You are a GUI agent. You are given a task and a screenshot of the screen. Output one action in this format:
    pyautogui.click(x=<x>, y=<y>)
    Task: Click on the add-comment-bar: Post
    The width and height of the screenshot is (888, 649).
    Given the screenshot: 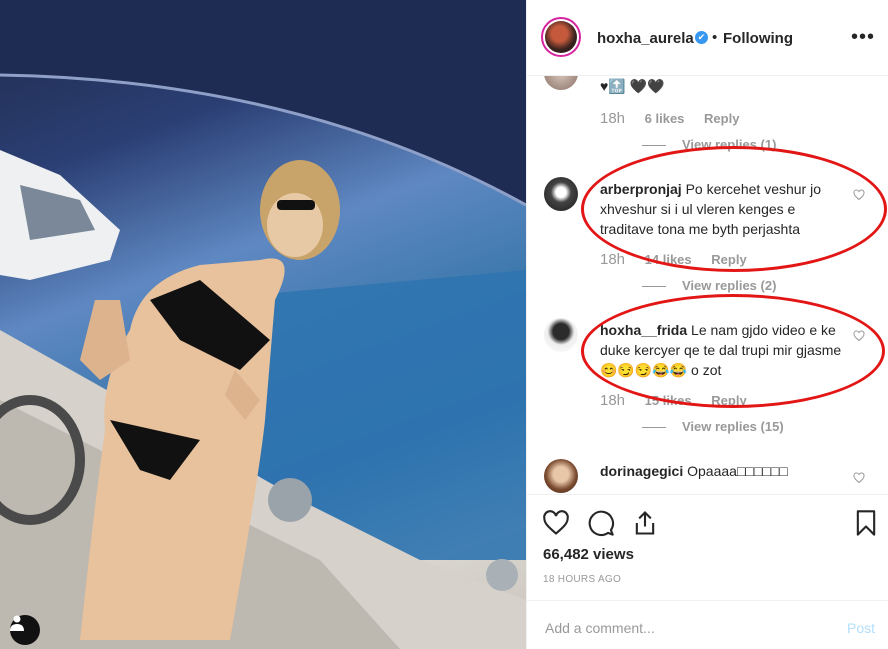 What is the action you would take?
    pyautogui.click(x=707, y=624)
    